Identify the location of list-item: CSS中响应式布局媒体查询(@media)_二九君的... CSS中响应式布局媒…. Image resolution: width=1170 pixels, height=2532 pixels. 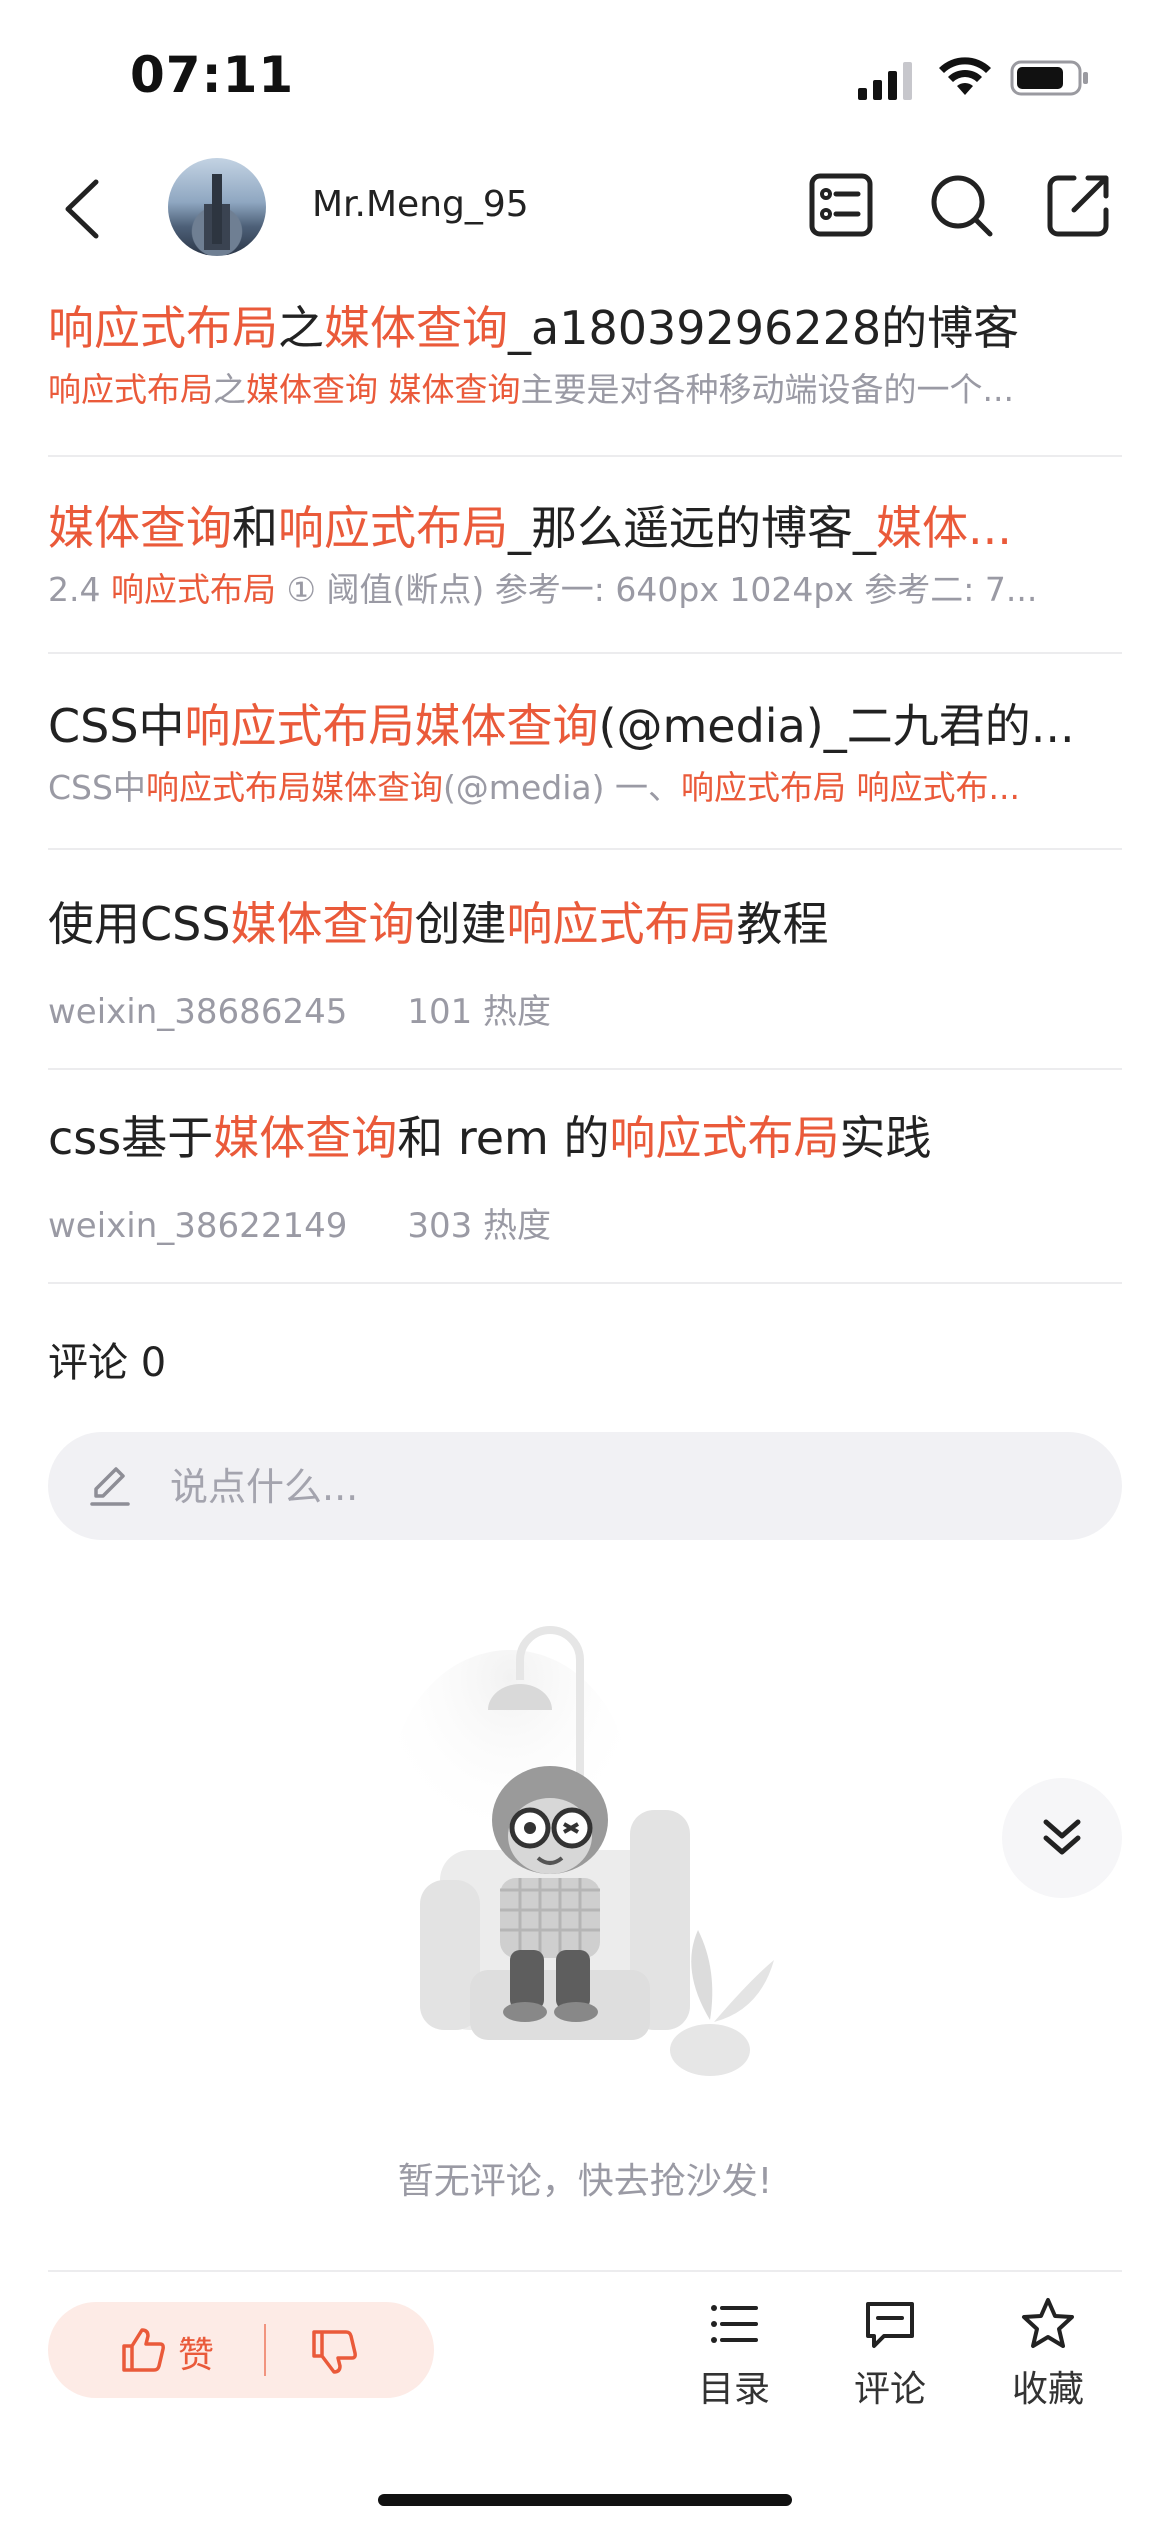
(585, 753).